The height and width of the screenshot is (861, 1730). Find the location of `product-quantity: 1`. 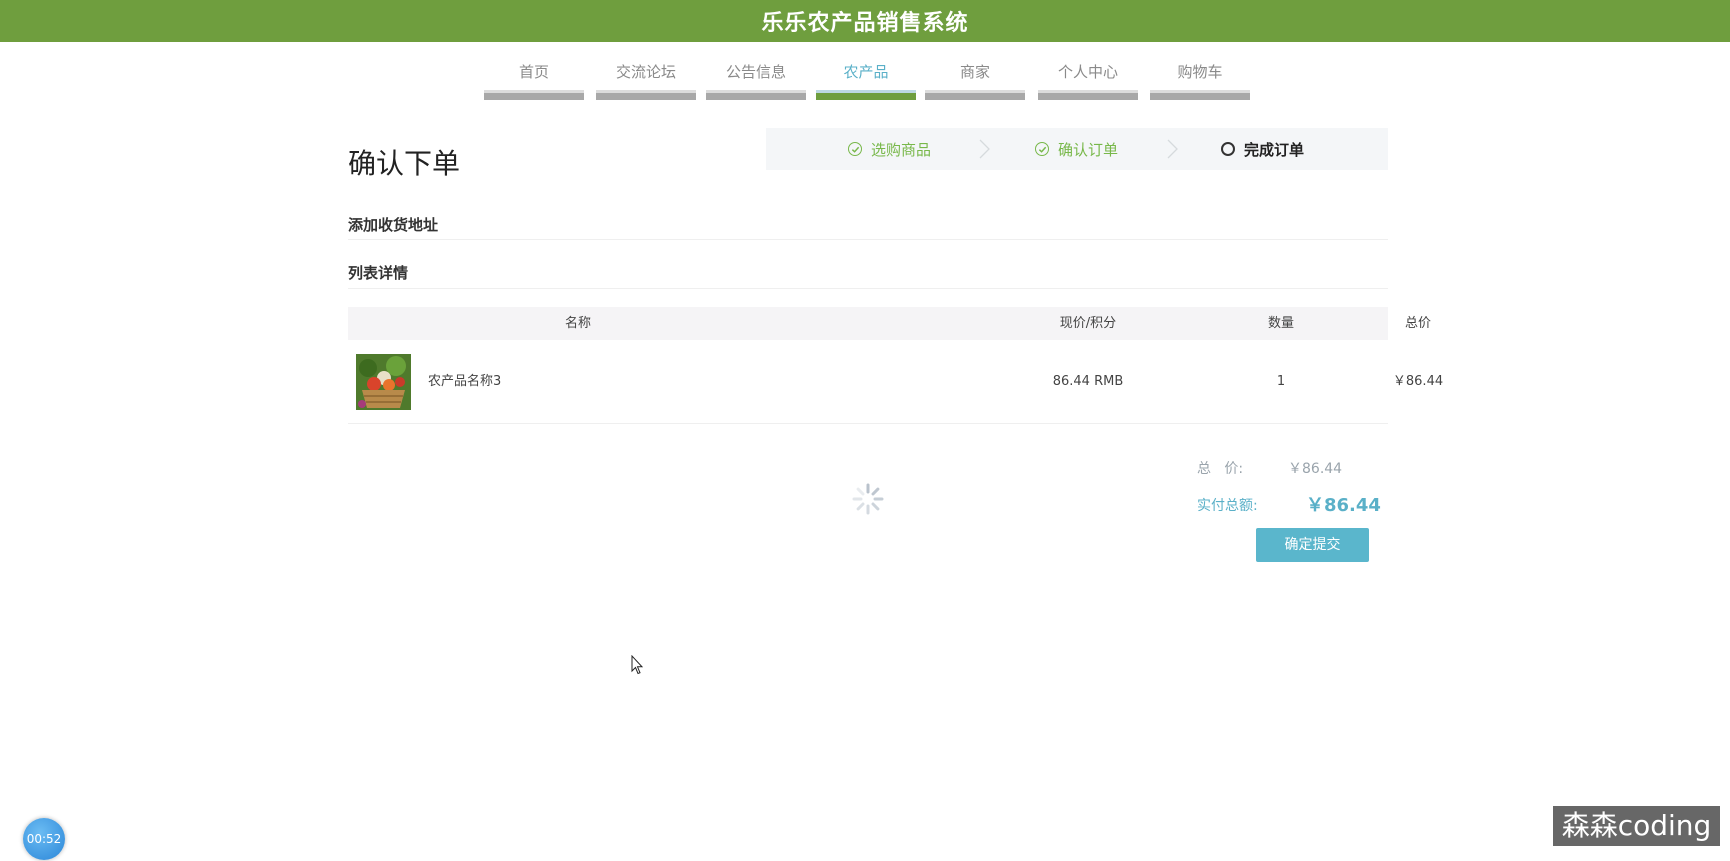

product-quantity: 1 is located at coordinates (1281, 381).